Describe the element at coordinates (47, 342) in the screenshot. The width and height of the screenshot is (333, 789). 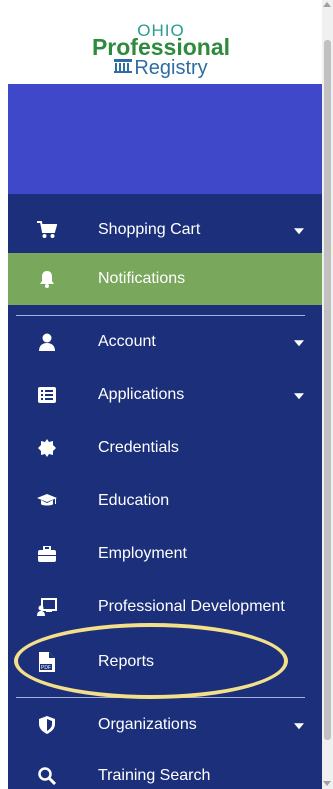
I see `user-icon` at that location.